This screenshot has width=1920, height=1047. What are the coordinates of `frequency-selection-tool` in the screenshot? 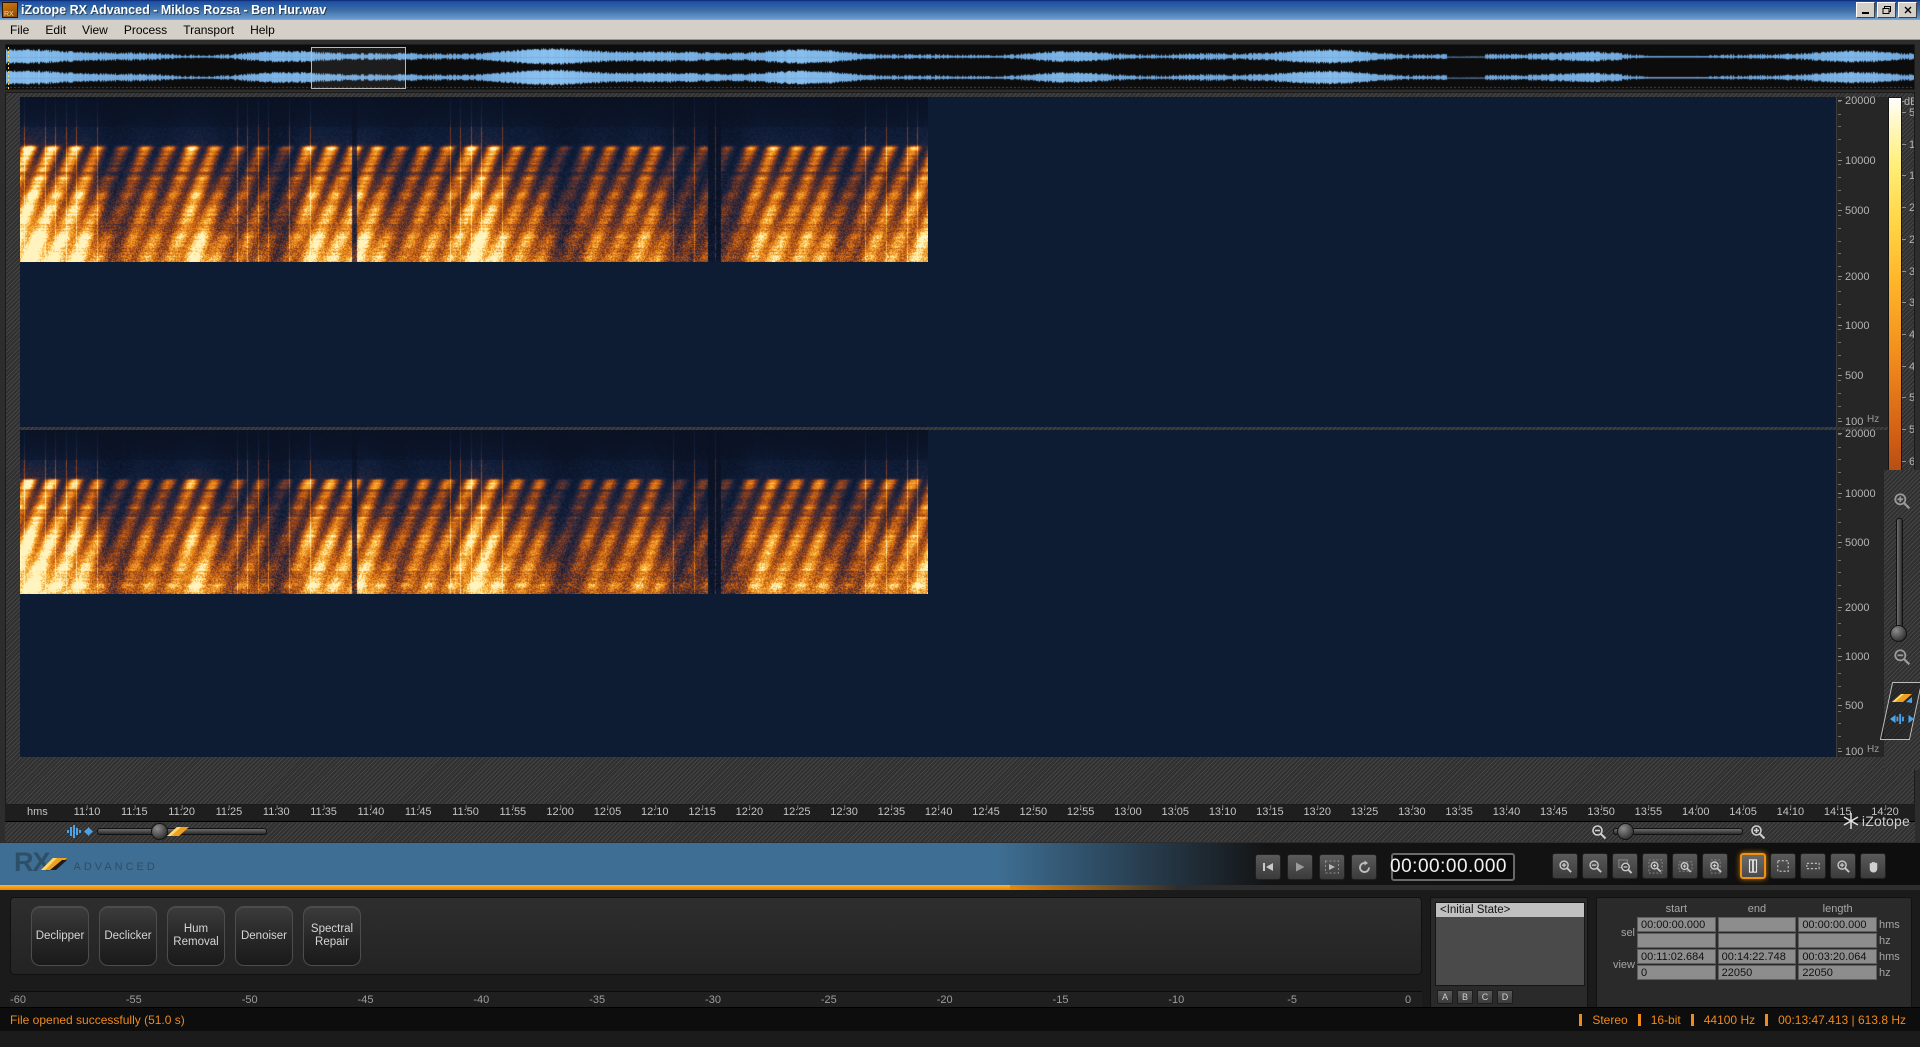 It's located at (1813, 866).